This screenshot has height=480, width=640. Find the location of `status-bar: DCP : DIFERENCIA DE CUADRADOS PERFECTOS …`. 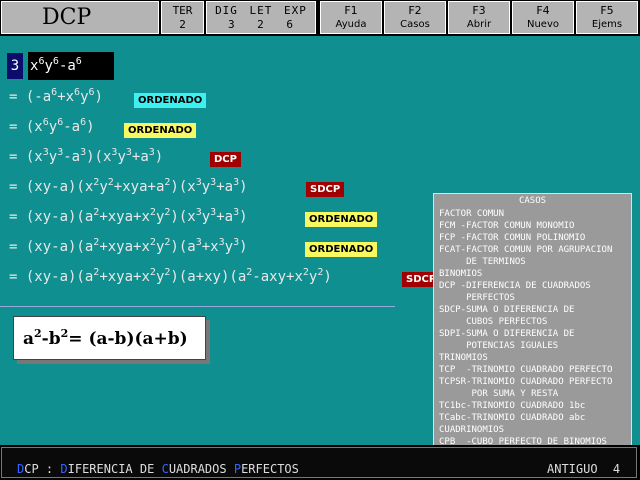

status-bar: DCP : DIFERENCIA DE CUADRADOS PERFECTOS … is located at coordinates (320, 462).